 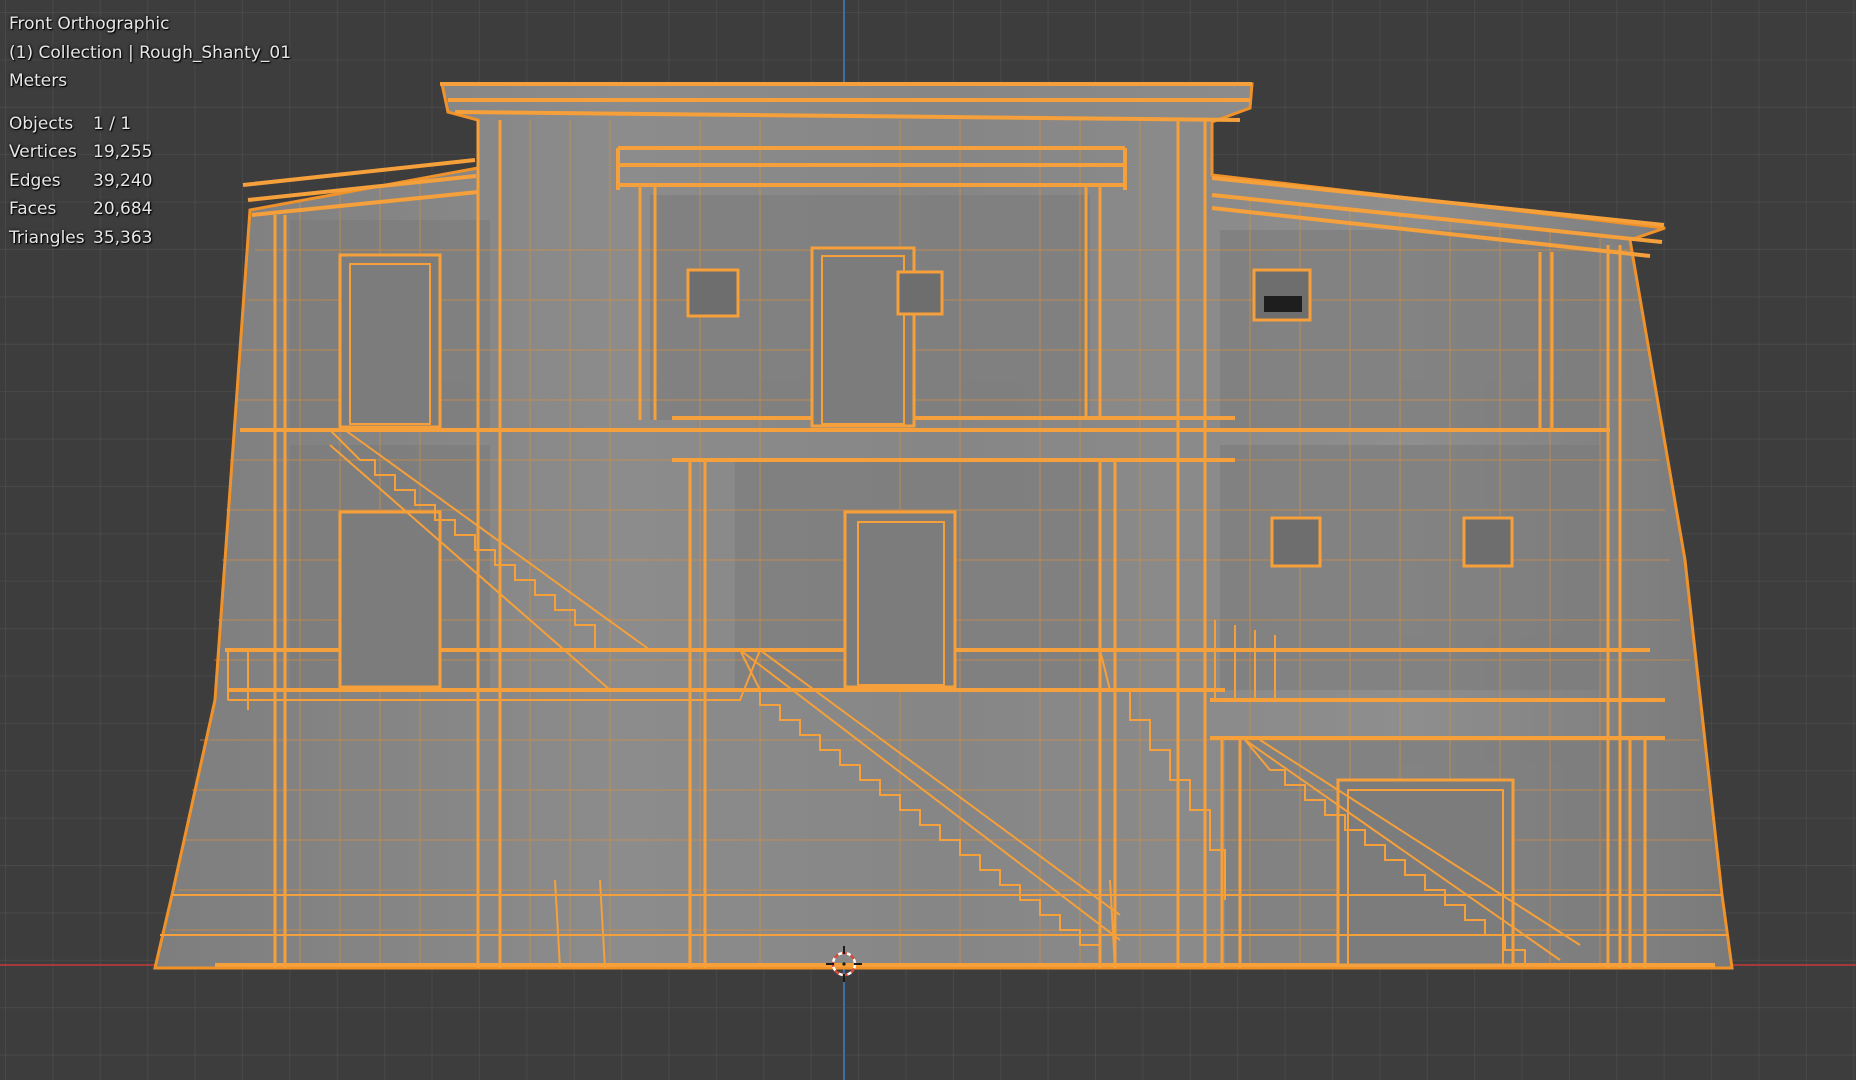 What do you see at coordinates (844, 964) in the screenshot?
I see `3d-cursor-icon` at bounding box center [844, 964].